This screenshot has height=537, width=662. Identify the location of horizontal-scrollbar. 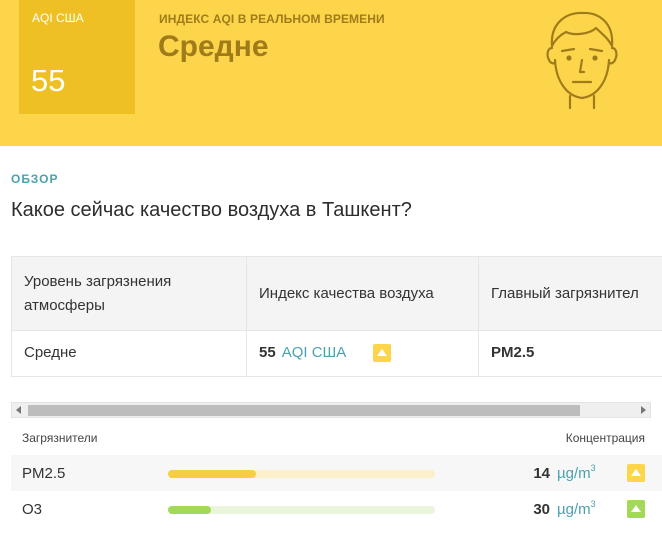
(331, 410).